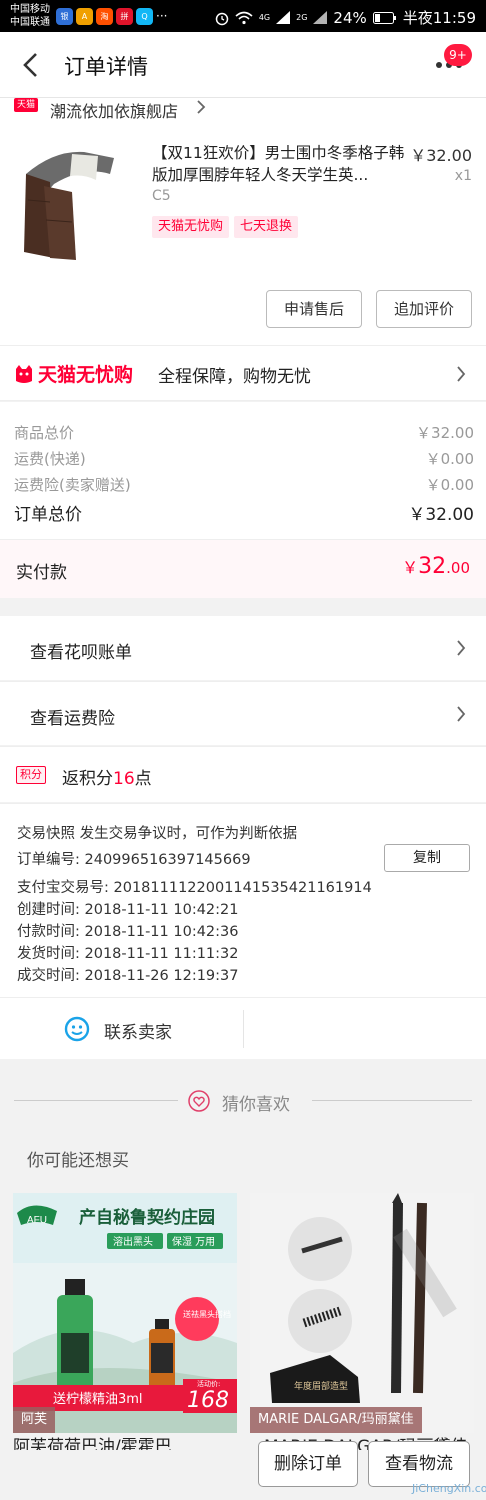 The image size is (486, 1500). I want to click on back-arrow-icon, so click(32, 65).